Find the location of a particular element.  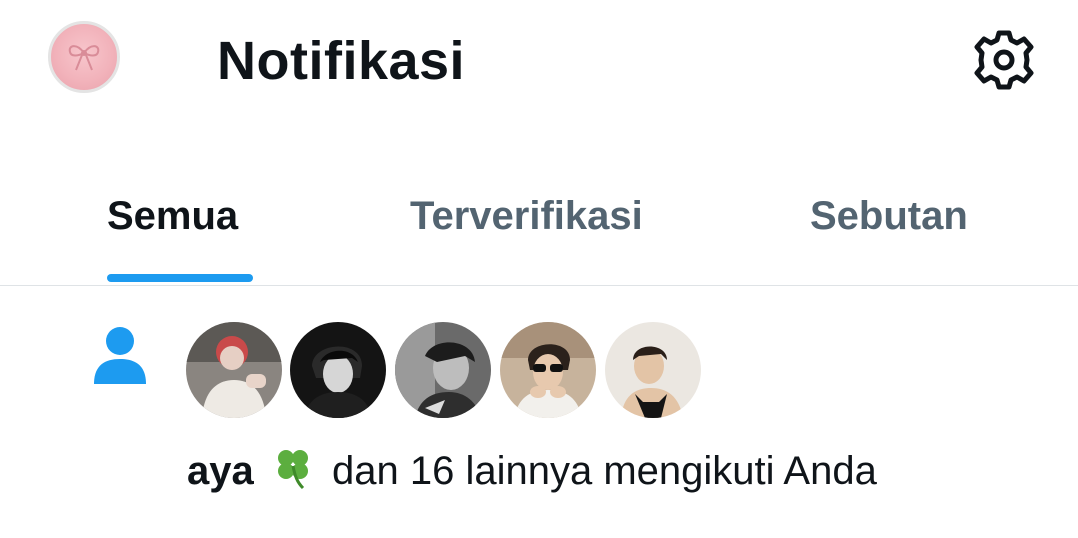

person-icon is located at coordinates (120, 358).